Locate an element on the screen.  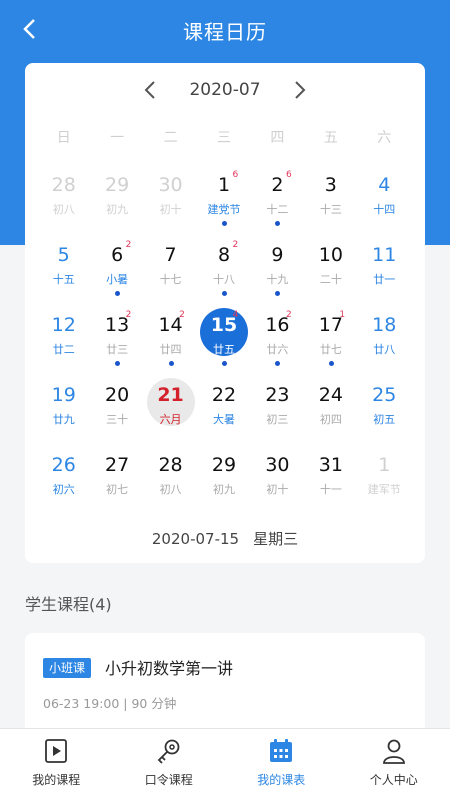
prev-month-button is located at coordinates (150, 90).